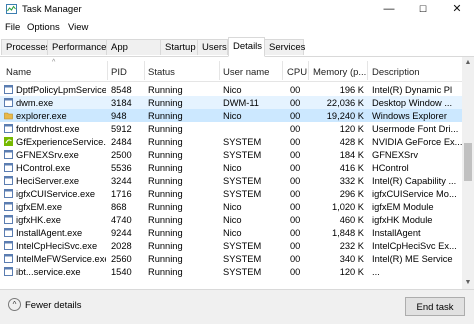 The height and width of the screenshot is (324, 474). Describe the element at coordinates (435, 306) in the screenshot. I see `end-task-button: End task` at that location.